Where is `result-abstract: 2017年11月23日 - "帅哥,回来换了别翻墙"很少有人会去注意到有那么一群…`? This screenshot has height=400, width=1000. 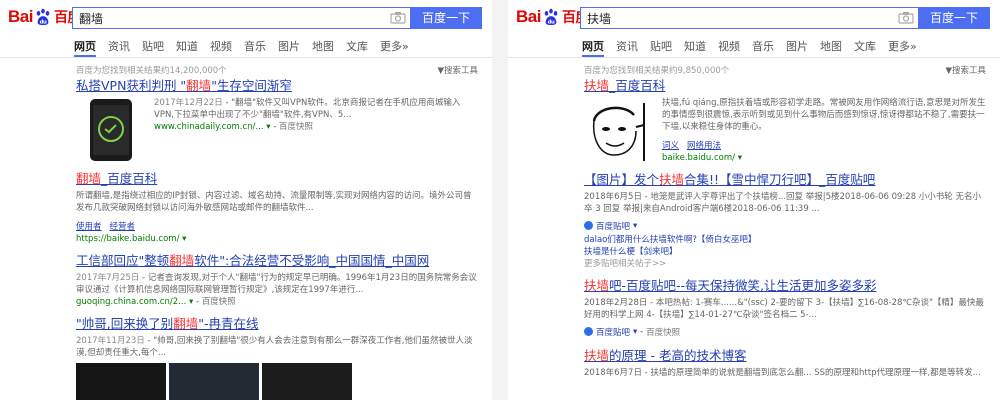
result-abstract: 2017年11月23日 - "帅哥,回来换了别翻墙"很少有人会去注意到有那么一群… is located at coordinates (274, 347).